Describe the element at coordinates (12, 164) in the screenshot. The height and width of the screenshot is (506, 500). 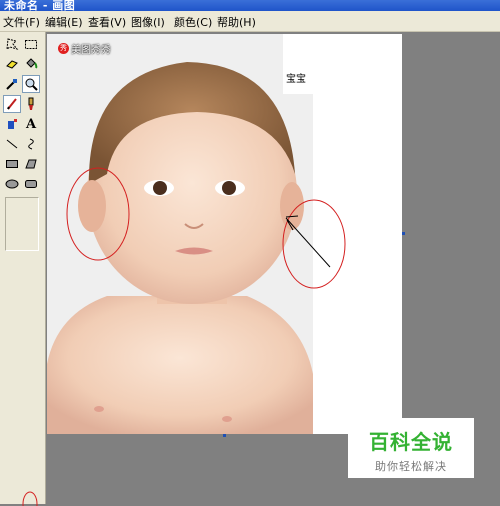
I see `rectangle-icon` at that location.